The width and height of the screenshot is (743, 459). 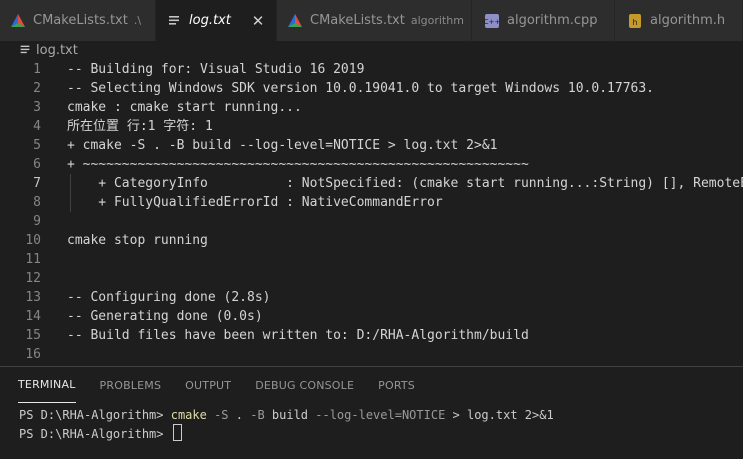 What do you see at coordinates (380, 415) in the screenshot?
I see `terminal-arg: --log-level=NOTICE` at bounding box center [380, 415].